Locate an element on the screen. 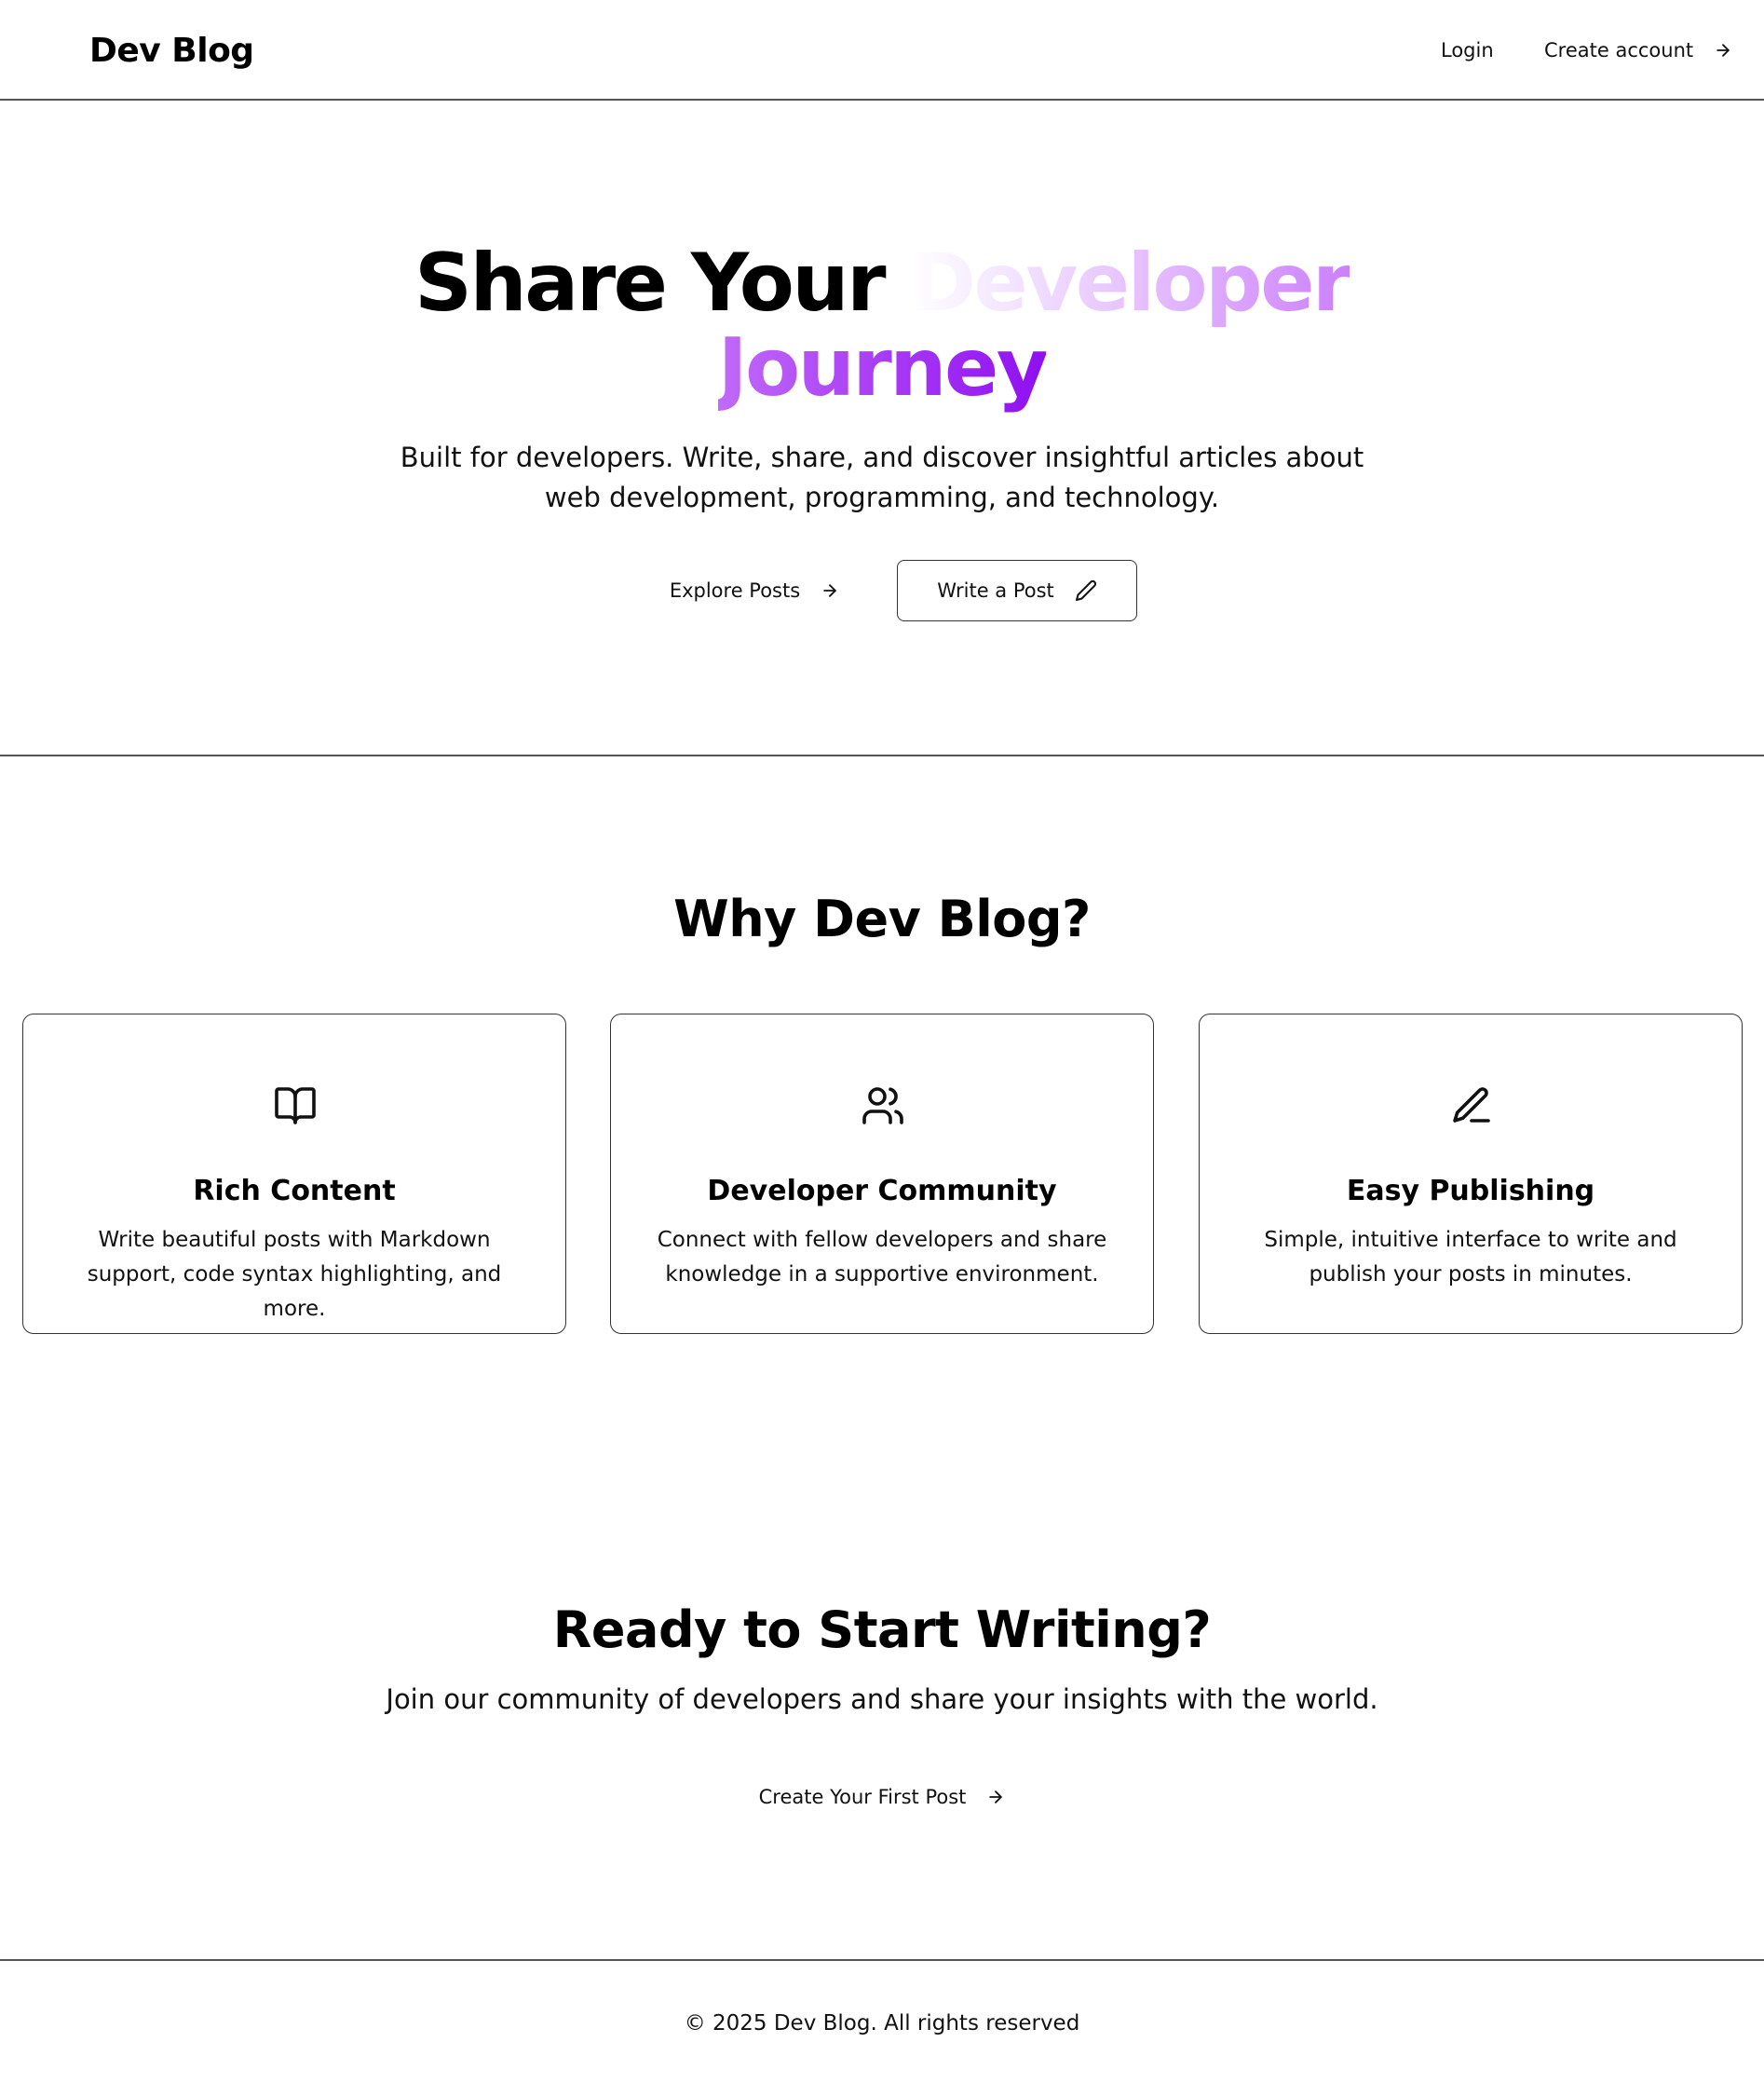 The height and width of the screenshot is (2083, 1764). login-link: Login is located at coordinates (1467, 50).